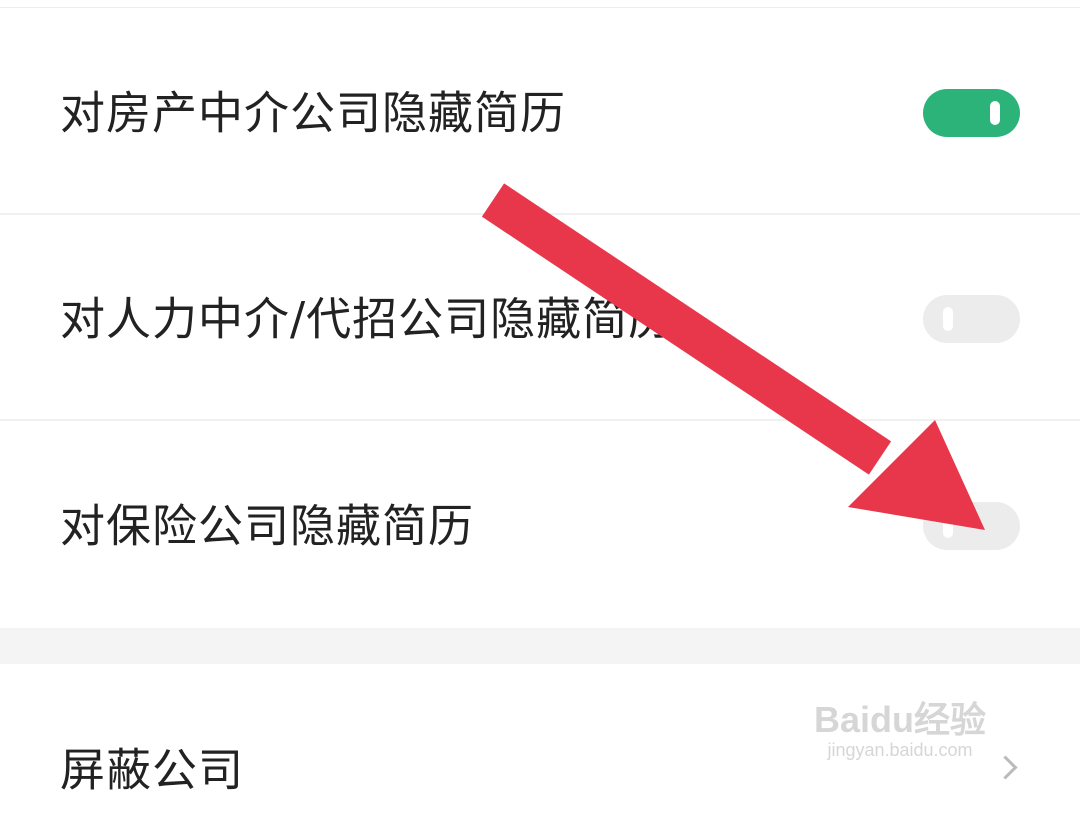 The image size is (1080, 814). I want to click on blocked-companies-label: 屏蔽公司, so click(152, 770).